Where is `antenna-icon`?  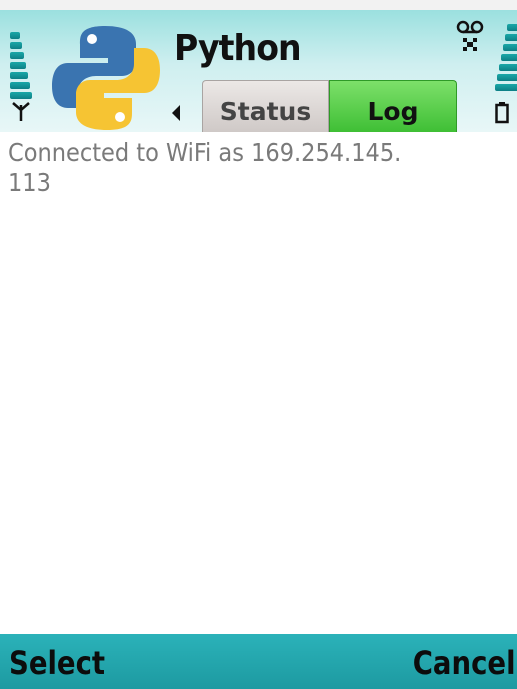 antenna-icon is located at coordinates (21, 111).